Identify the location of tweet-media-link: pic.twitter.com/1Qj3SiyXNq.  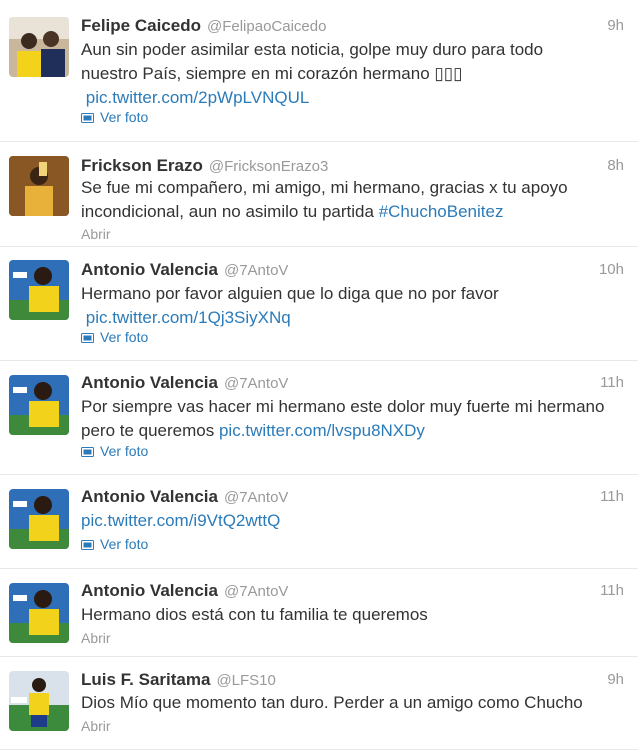
(188, 317).